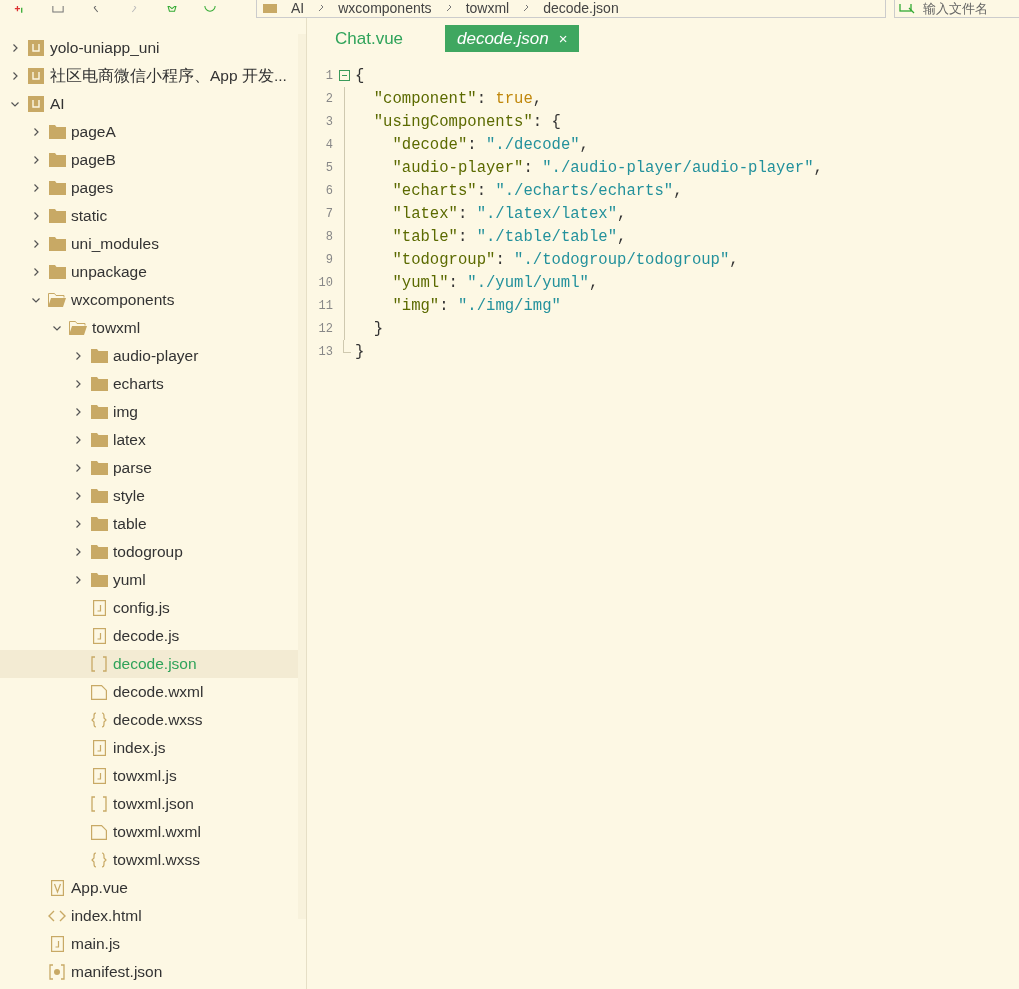 The image size is (1019, 989). What do you see at coordinates (149, 272) in the screenshot?
I see `tree-item: unpackage` at bounding box center [149, 272].